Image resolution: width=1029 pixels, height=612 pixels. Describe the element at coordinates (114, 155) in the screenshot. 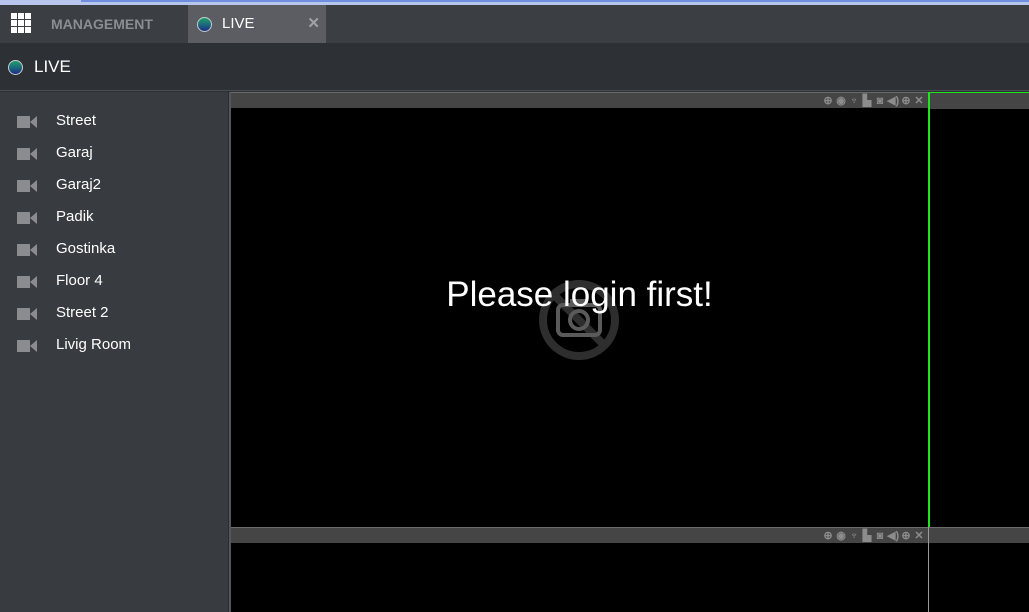

I see `camera-item-garaj: Garaj` at that location.